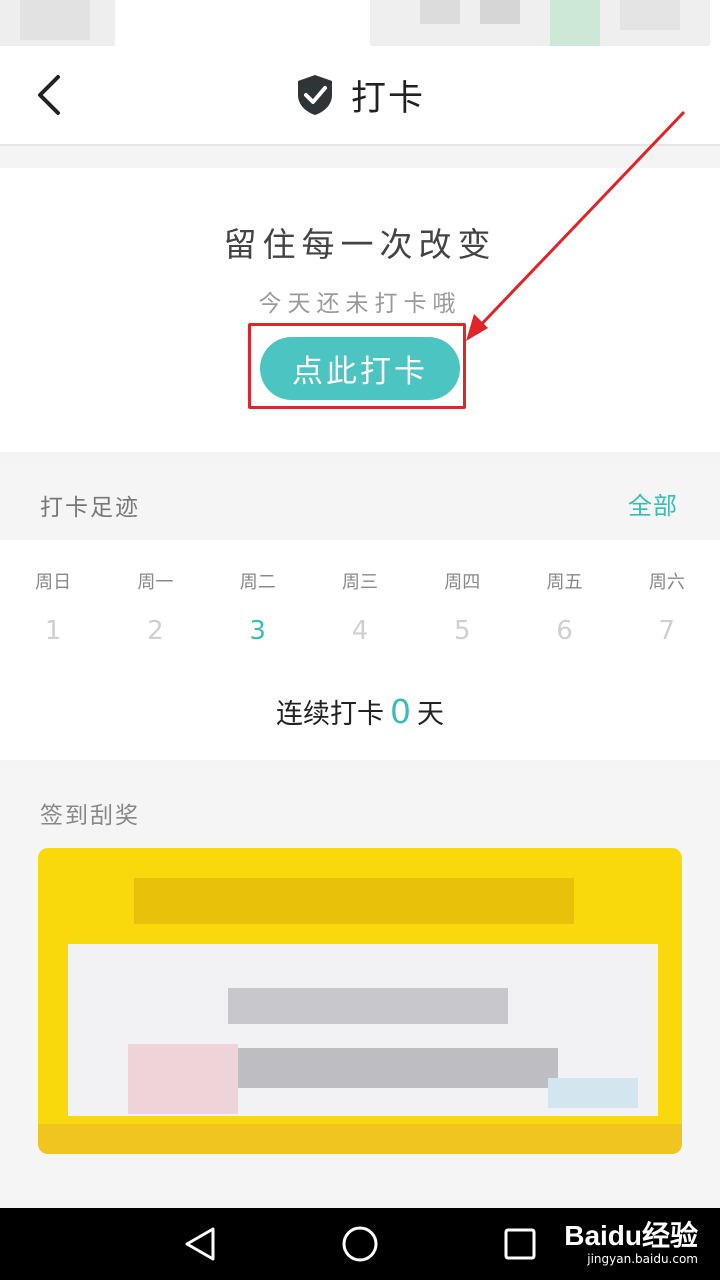  What do you see at coordinates (360, 368) in the screenshot?
I see `checkin-button: 点此打卡` at bounding box center [360, 368].